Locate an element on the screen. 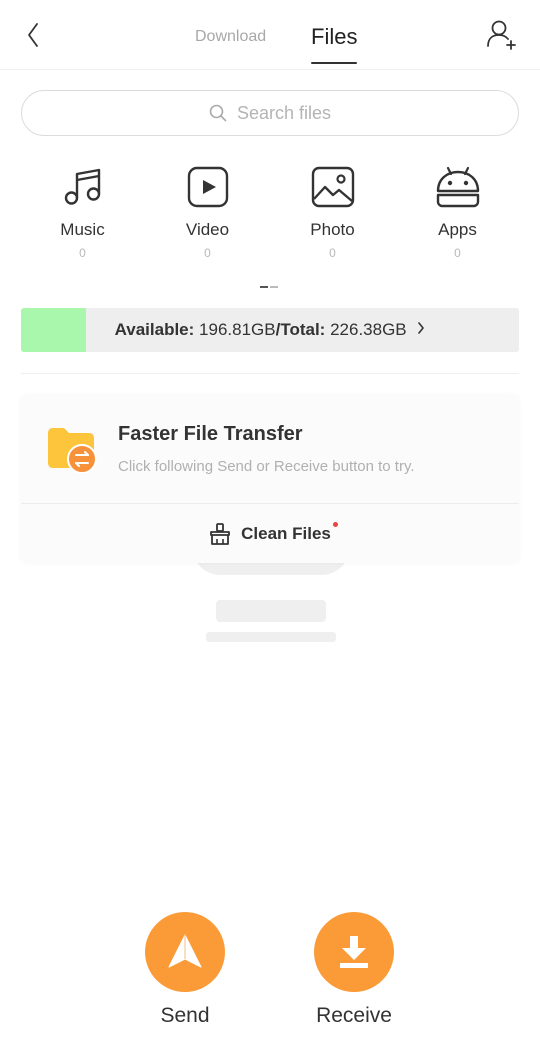 The width and height of the screenshot is (540, 1057). storage-bar: Available: 196.81GB/Total: 226.38GB is located at coordinates (270, 330).